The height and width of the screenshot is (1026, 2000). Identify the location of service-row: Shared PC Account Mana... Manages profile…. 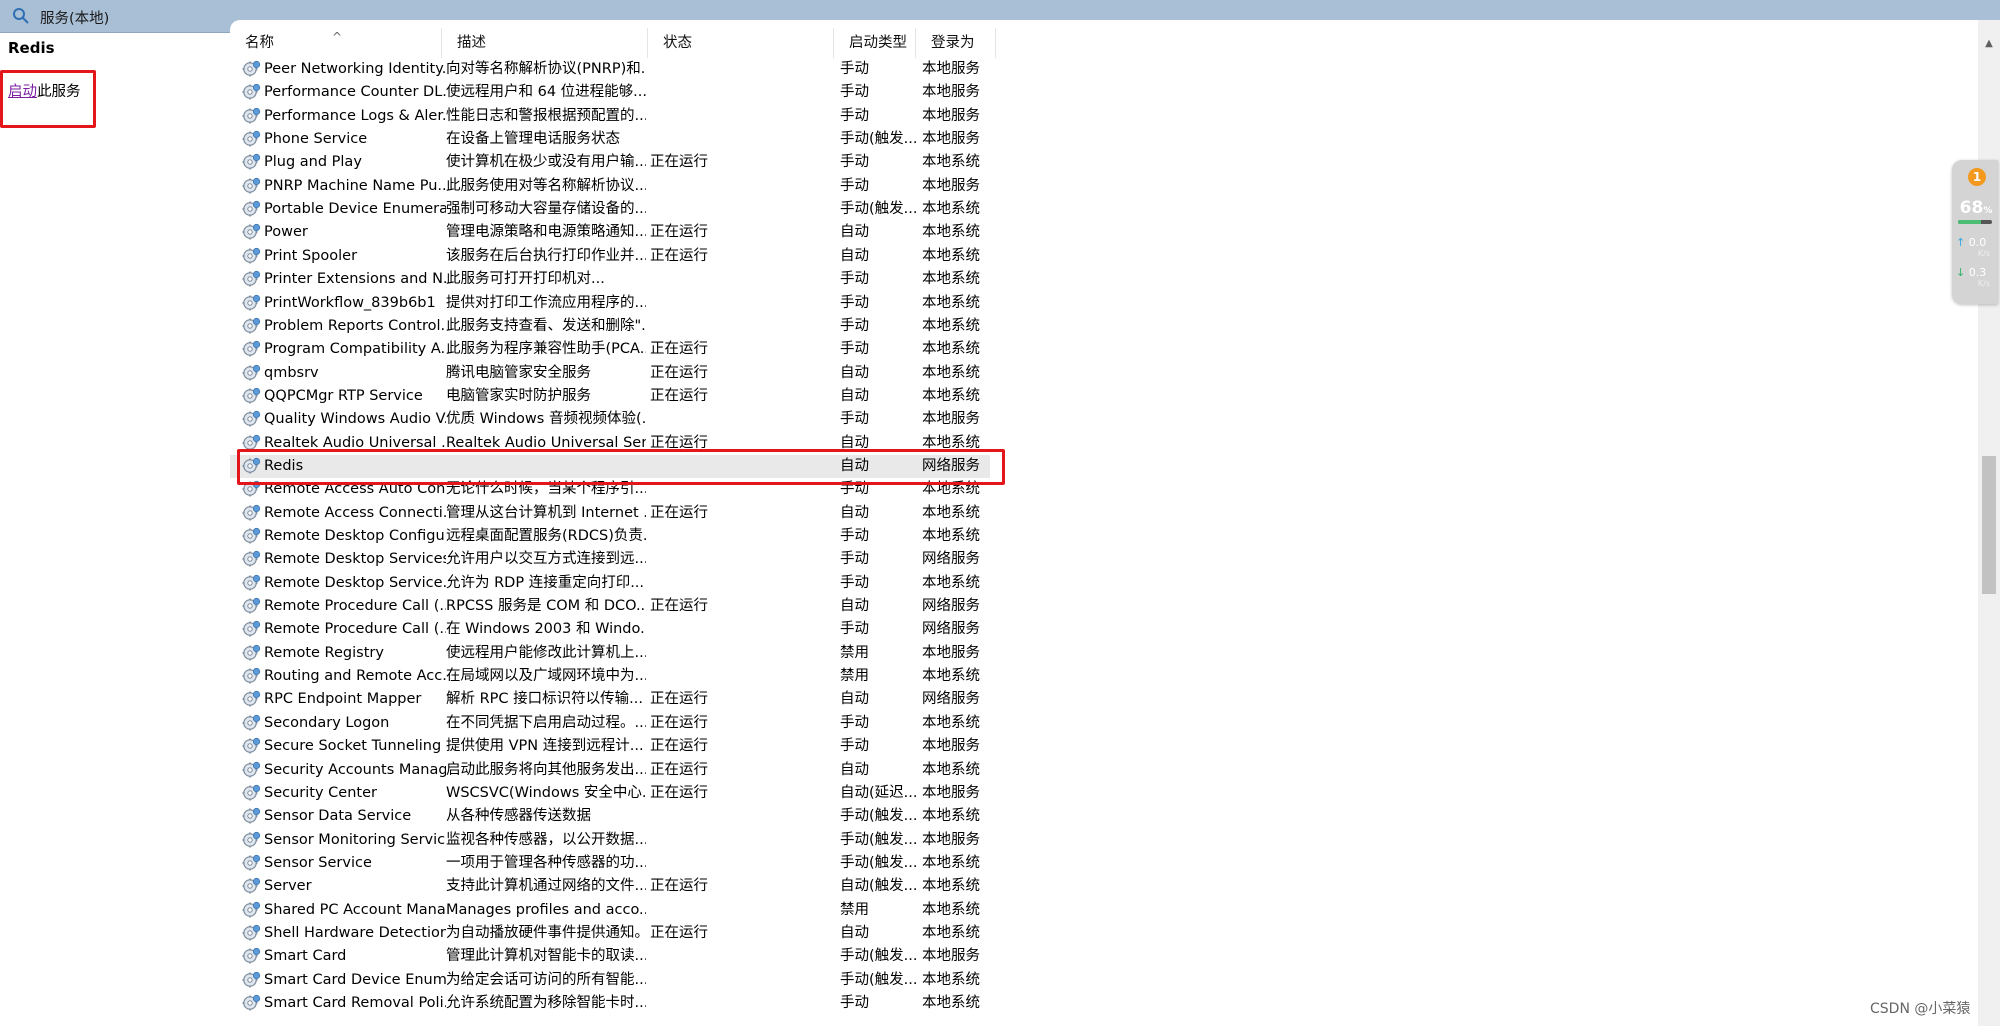
(610, 910).